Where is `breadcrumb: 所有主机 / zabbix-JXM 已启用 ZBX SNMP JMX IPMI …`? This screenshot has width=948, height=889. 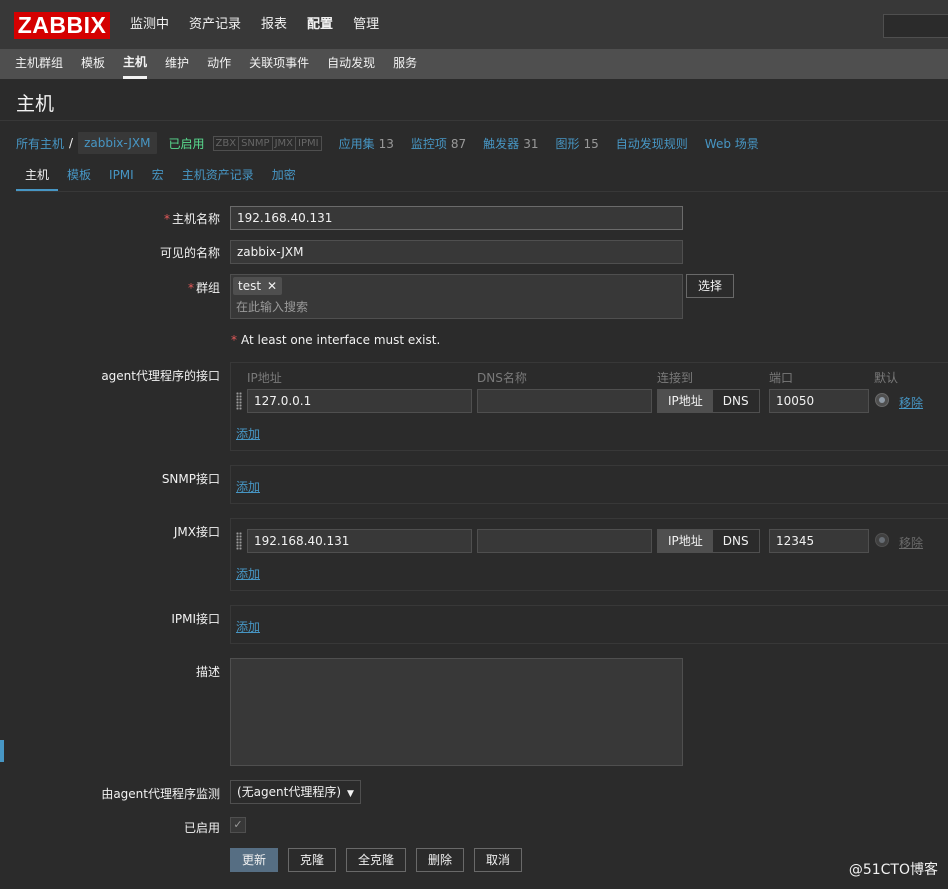
breadcrumb: 所有主机 / zabbix-JXM 已启用 ZBX SNMP JMX IPMI … is located at coordinates (387, 143).